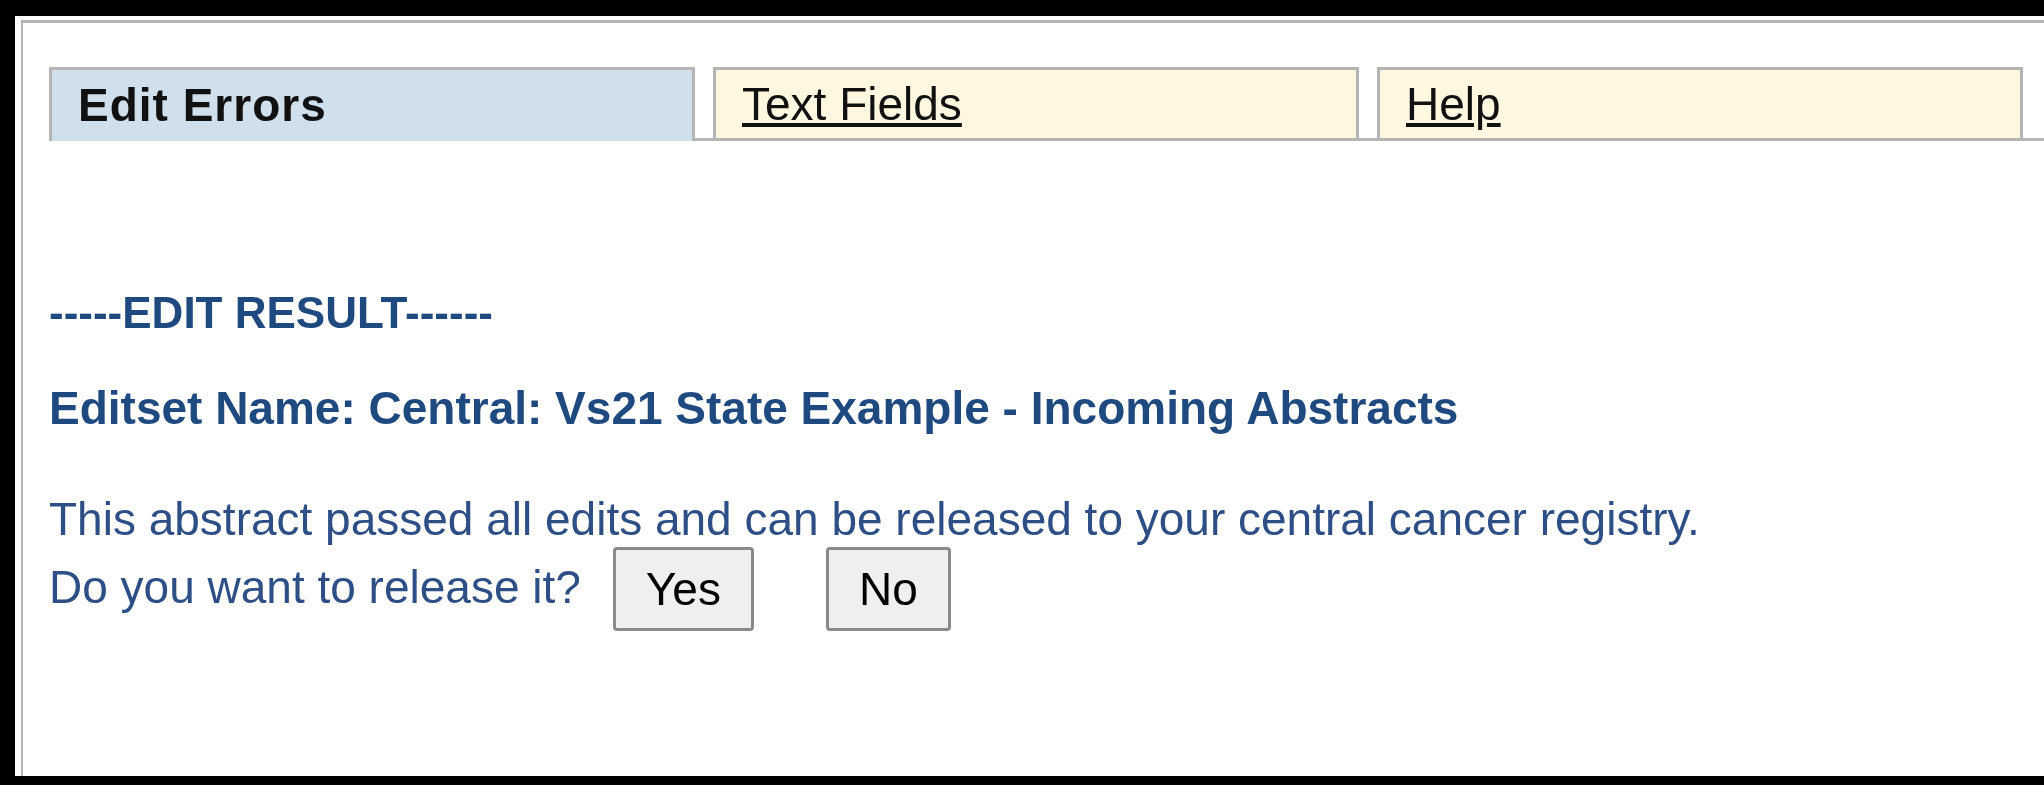  I want to click on answer-button: Yes, so click(683, 589).